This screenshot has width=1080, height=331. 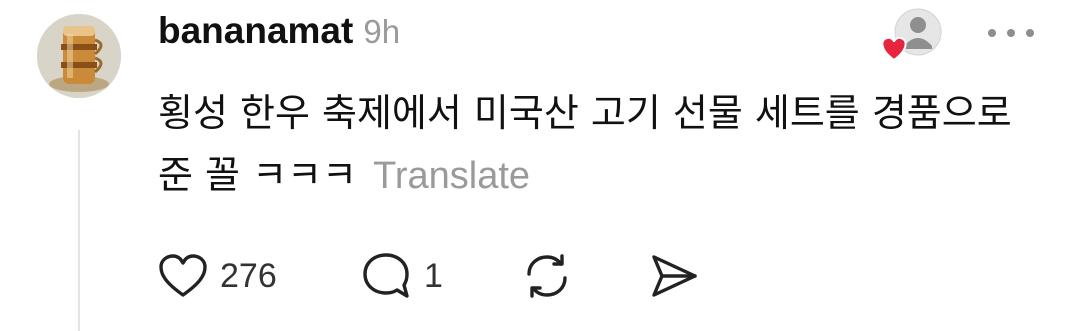 I want to click on more-options-button, so click(x=1011, y=33).